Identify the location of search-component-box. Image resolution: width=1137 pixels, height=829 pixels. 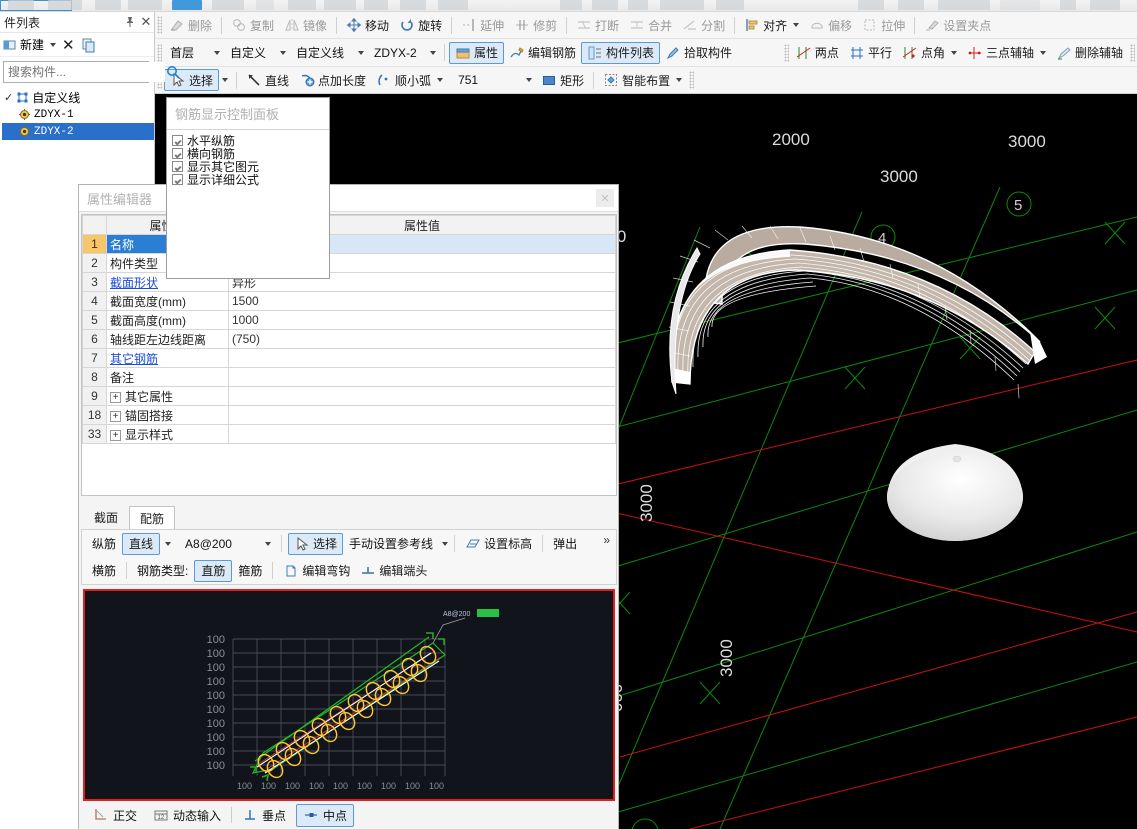
(91, 72).